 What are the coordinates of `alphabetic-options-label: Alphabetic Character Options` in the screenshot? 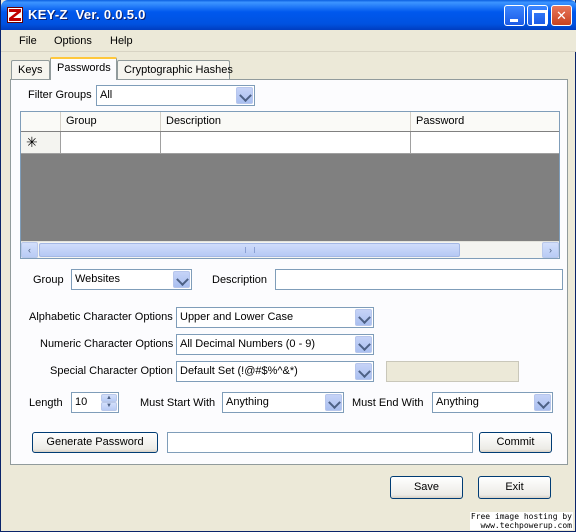 It's located at (101, 317).